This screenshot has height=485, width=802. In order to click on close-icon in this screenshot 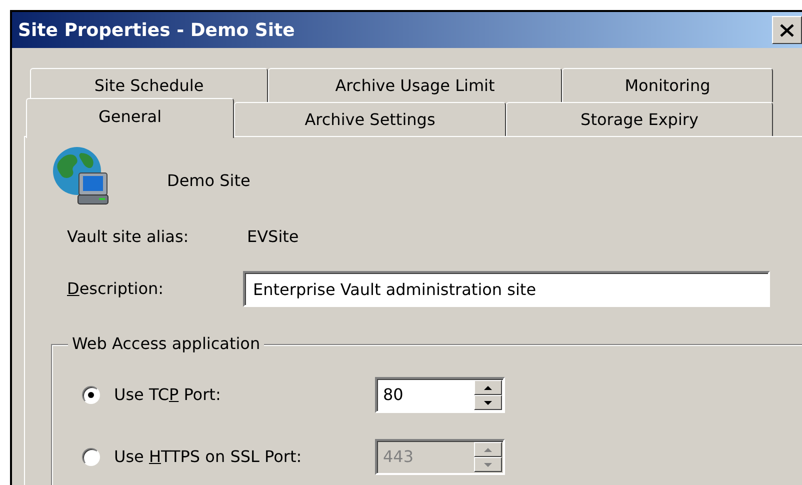, I will do `click(787, 30)`.